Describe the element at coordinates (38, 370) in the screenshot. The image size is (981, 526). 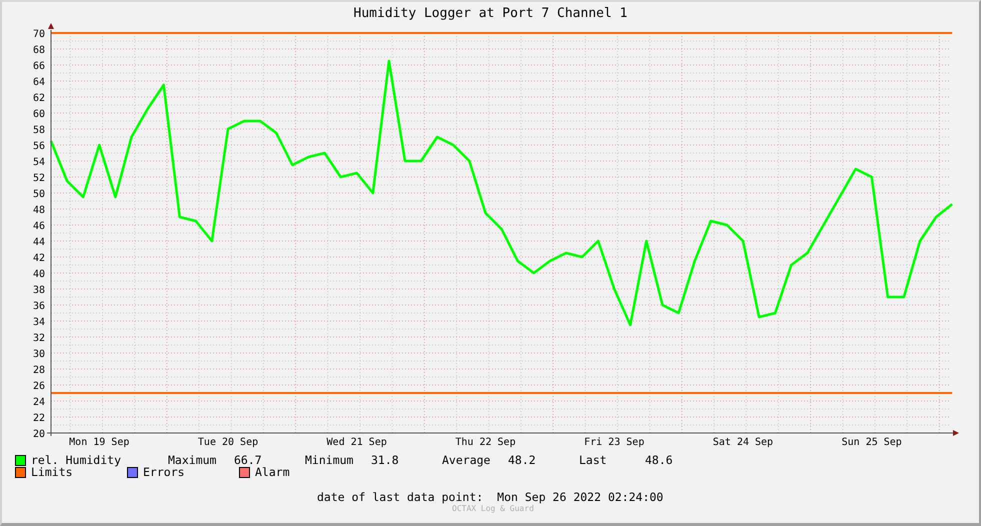
I see `axis-tick-label: 28` at that location.